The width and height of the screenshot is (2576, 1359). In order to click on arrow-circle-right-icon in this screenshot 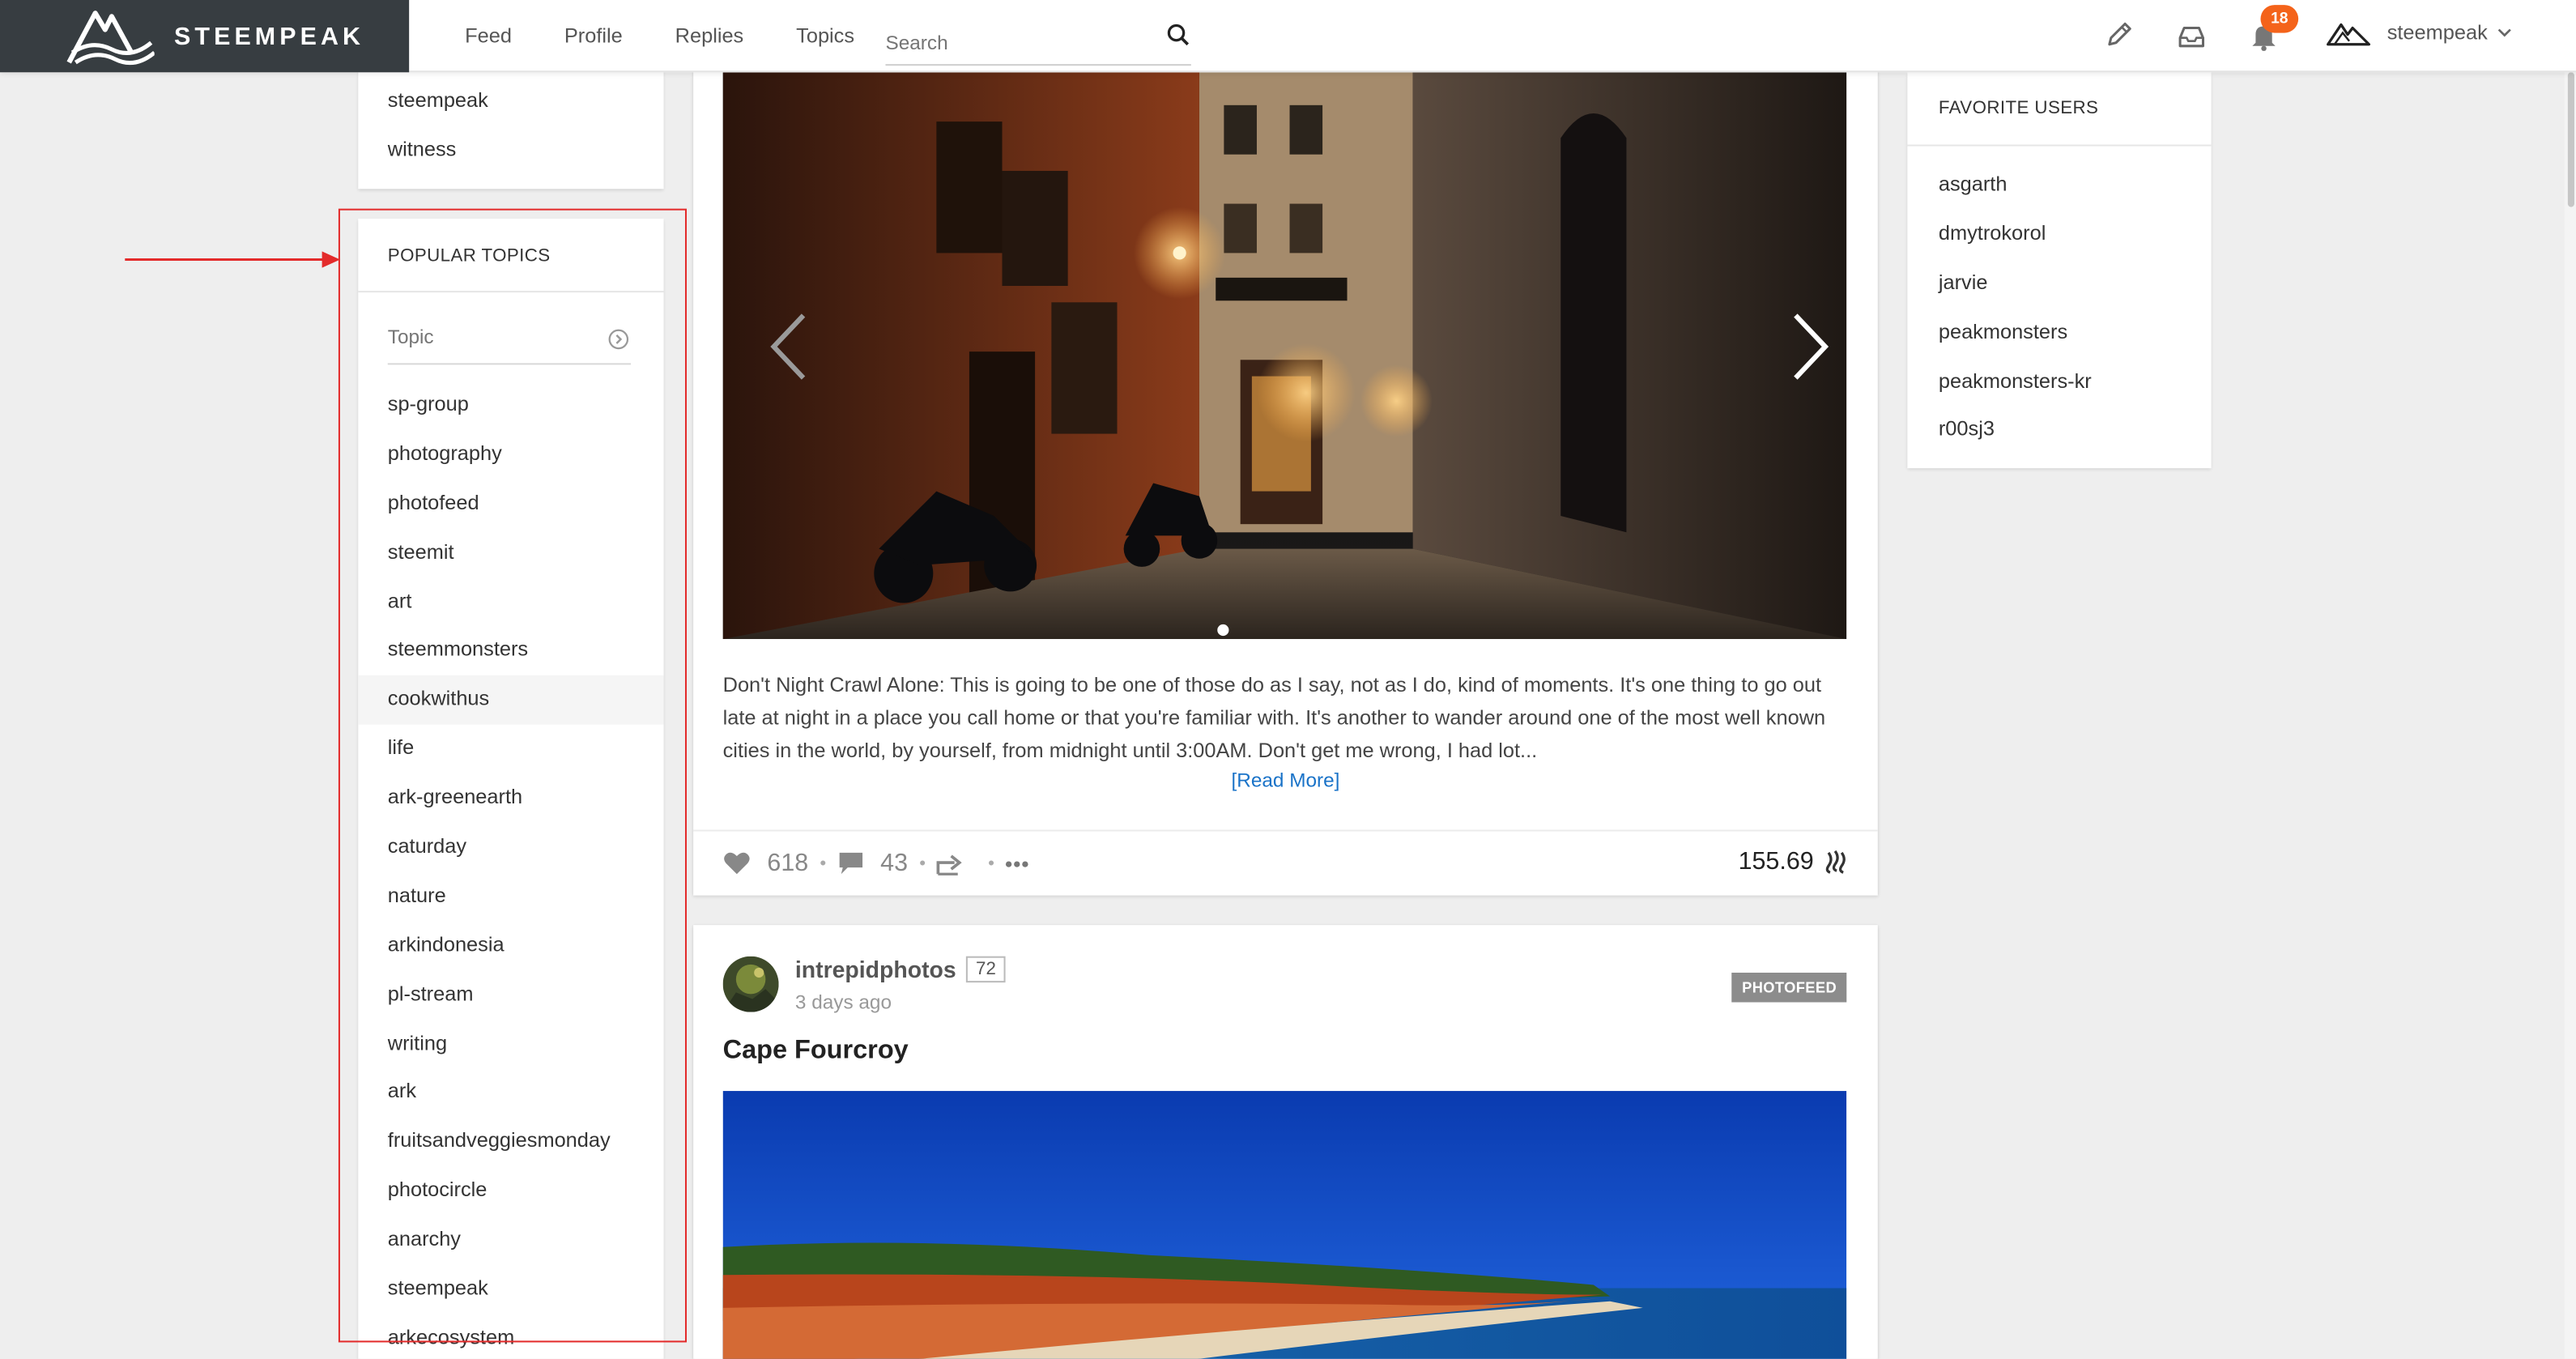, I will do `click(618, 339)`.